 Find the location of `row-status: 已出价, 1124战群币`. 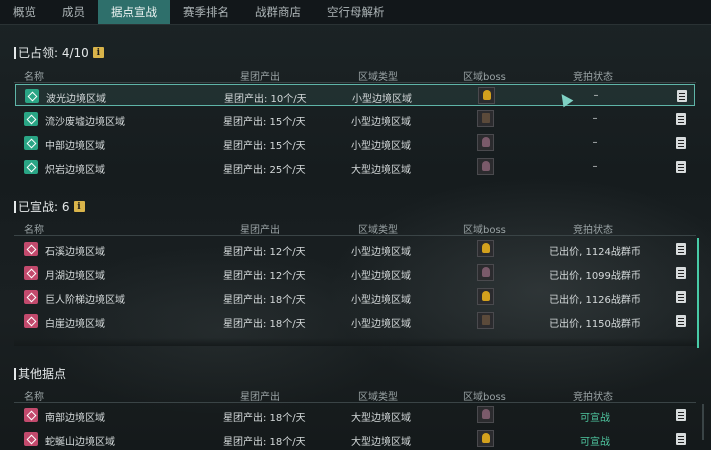

row-status: 已出价, 1124战群币 is located at coordinates (595, 252).